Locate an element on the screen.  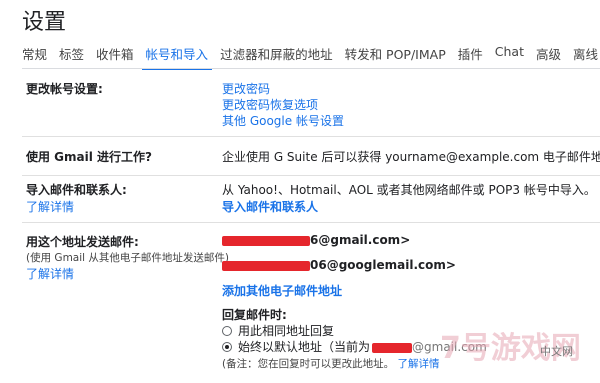
send-as-label: 用这个地址发送邮件: is located at coordinates (82, 242).